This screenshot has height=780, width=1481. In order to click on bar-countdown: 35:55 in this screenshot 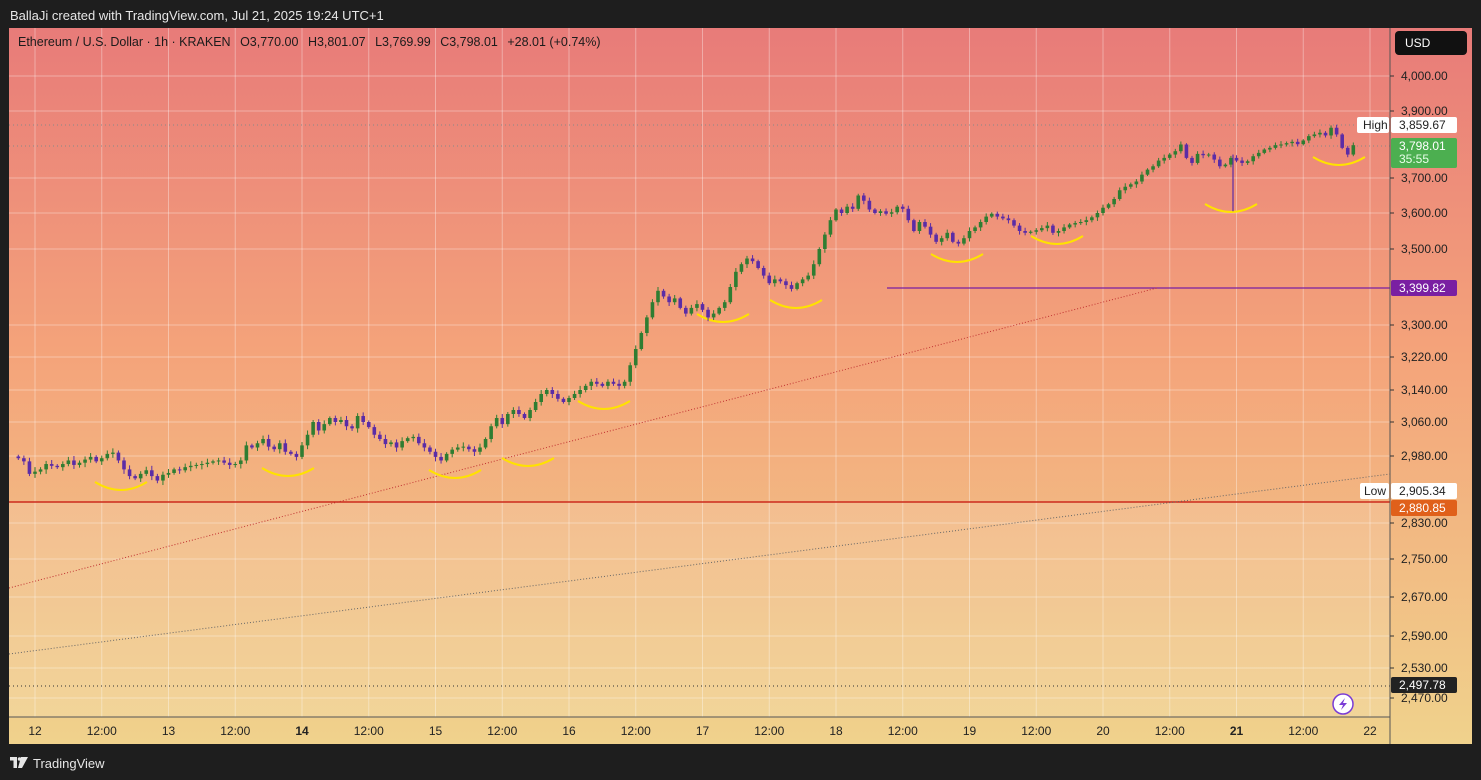, I will do `click(1414, 159)`.